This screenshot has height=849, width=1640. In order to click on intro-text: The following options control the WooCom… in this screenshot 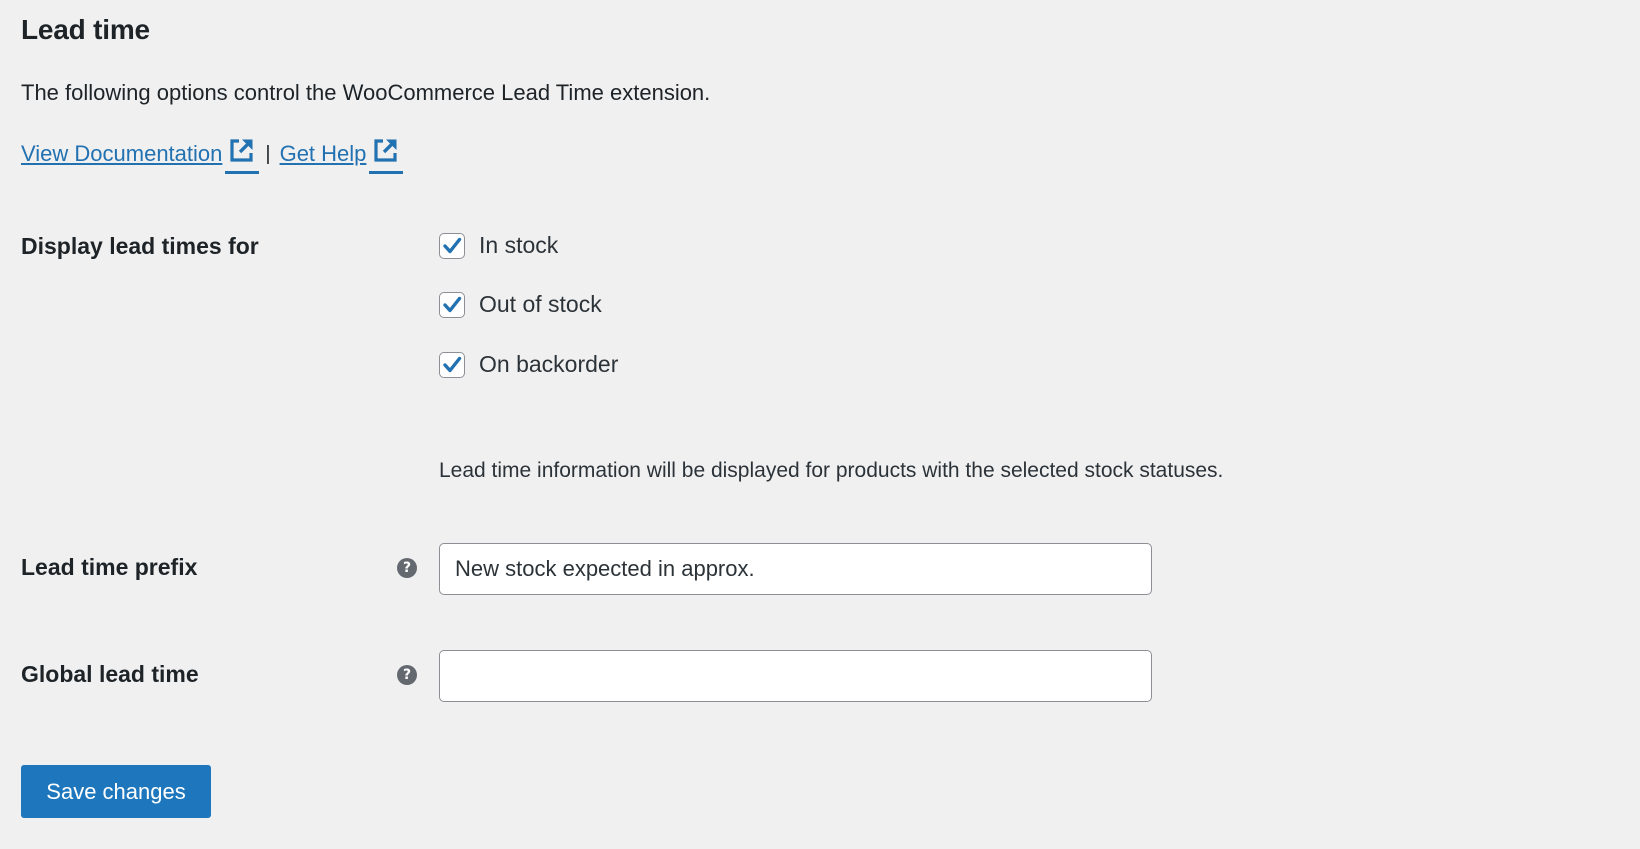, I will do `click(366, 92)`.